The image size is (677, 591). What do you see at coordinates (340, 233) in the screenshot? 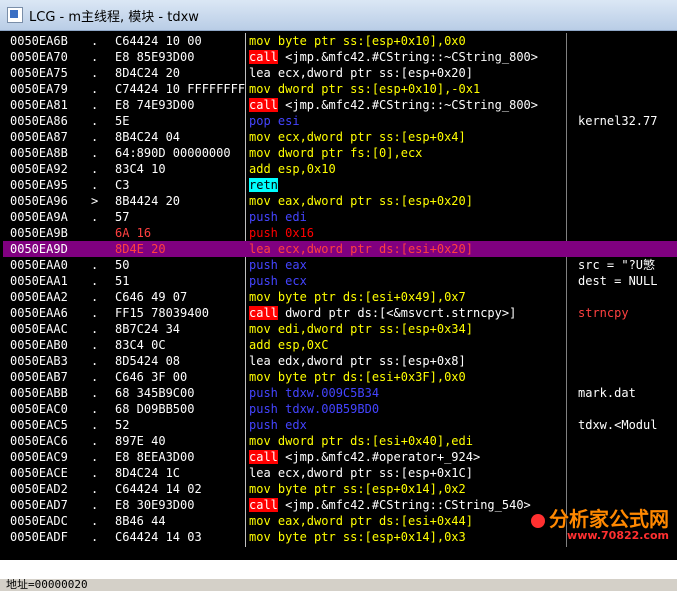
I see `disasm-row: 0050EA9B 6A 16 push 0x16` at bounding box center [340, 233].